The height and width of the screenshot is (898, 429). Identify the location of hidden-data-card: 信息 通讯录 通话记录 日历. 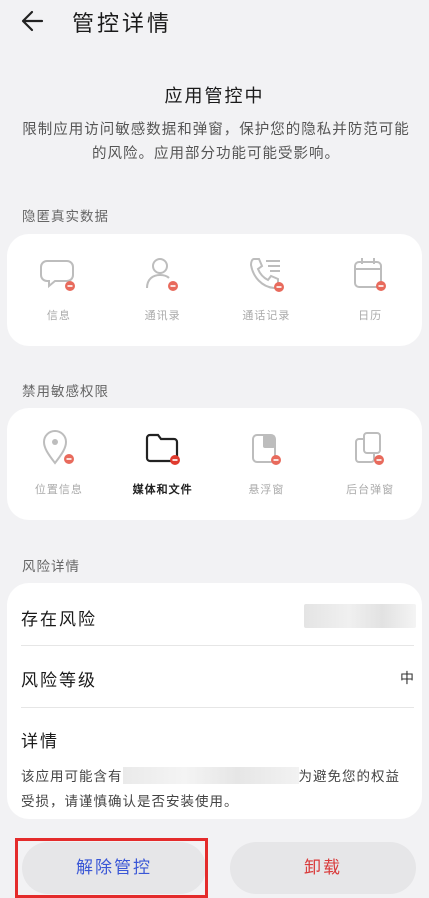
(214, 290).